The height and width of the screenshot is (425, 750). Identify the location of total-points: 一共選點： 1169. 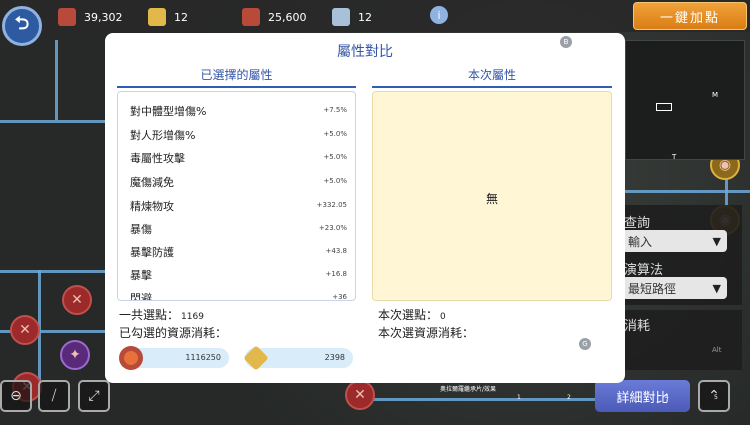
(161, 315).